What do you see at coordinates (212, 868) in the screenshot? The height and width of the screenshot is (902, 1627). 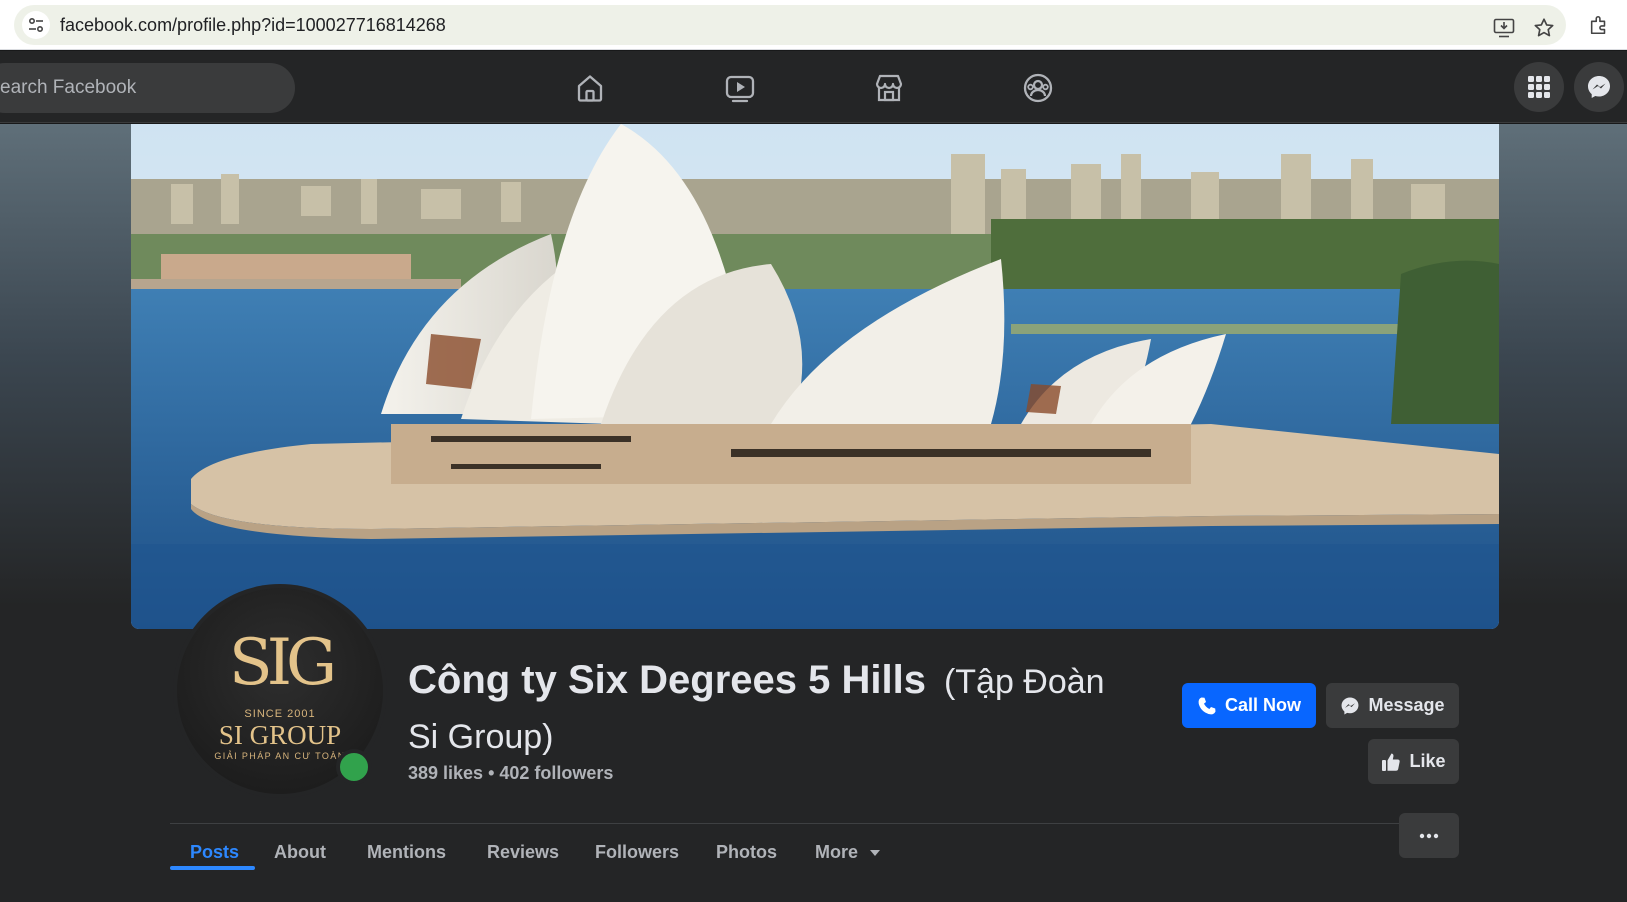 I see `active-tab-indicator` at bounding box center [212, 868].